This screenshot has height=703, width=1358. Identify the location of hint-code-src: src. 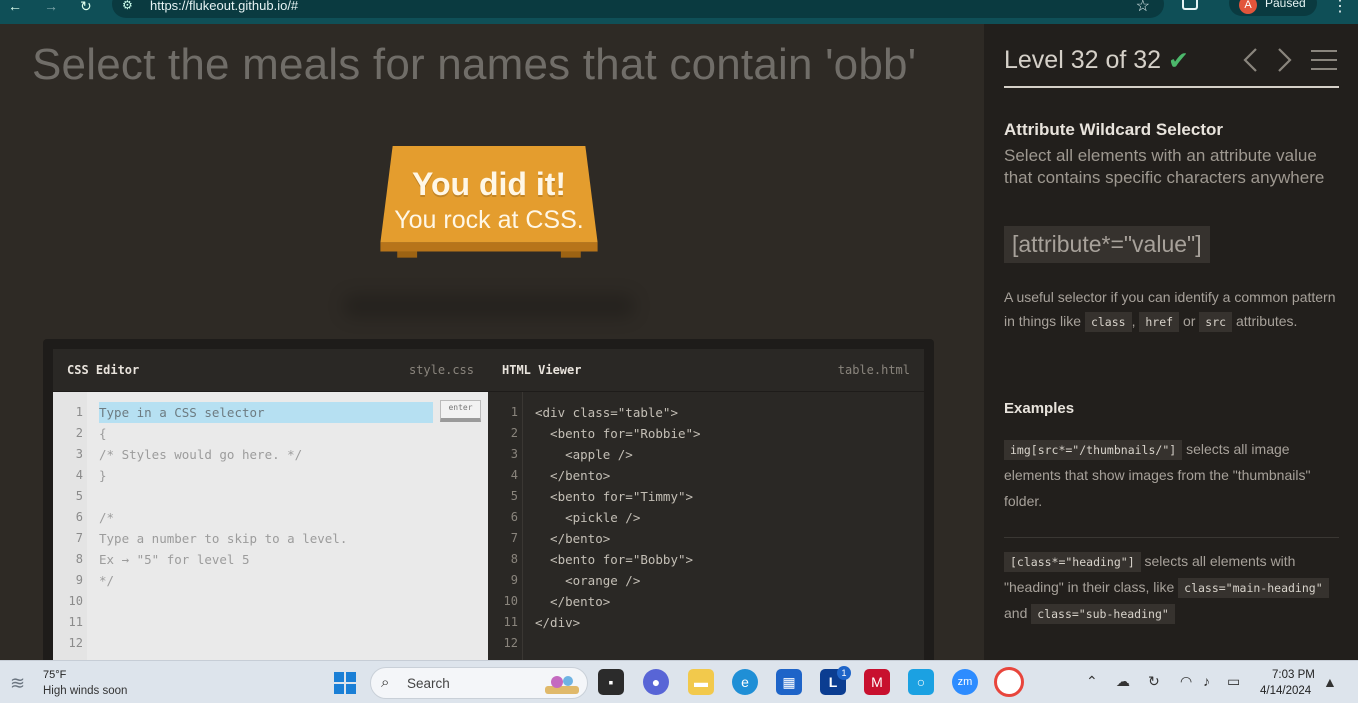
(1216, 321).